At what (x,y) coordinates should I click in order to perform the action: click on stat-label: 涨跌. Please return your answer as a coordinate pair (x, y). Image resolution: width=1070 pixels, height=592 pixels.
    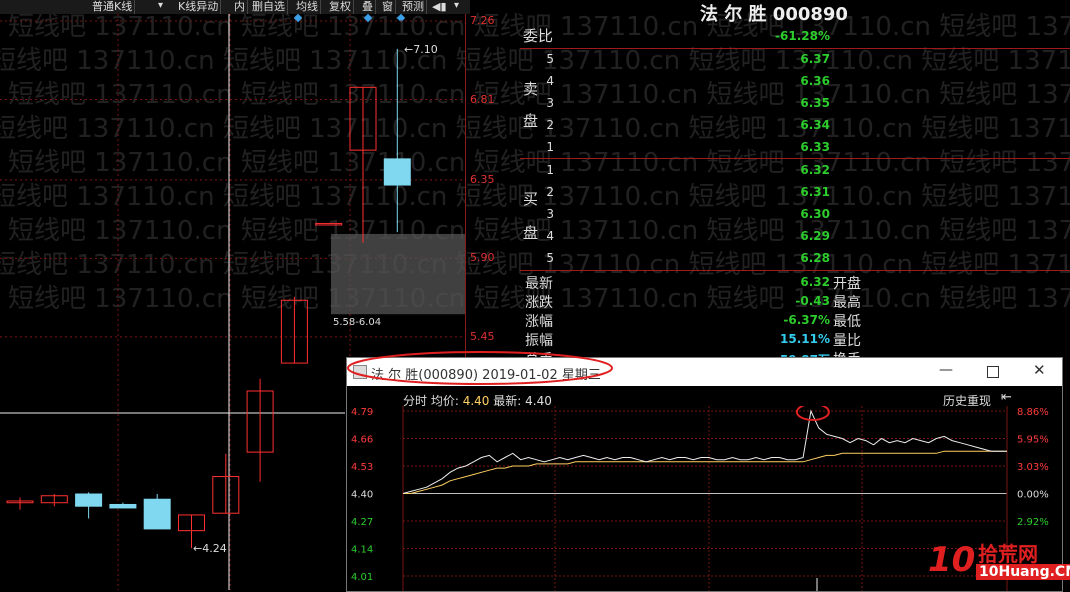
    Looking at the image, I should click on (539, 303).